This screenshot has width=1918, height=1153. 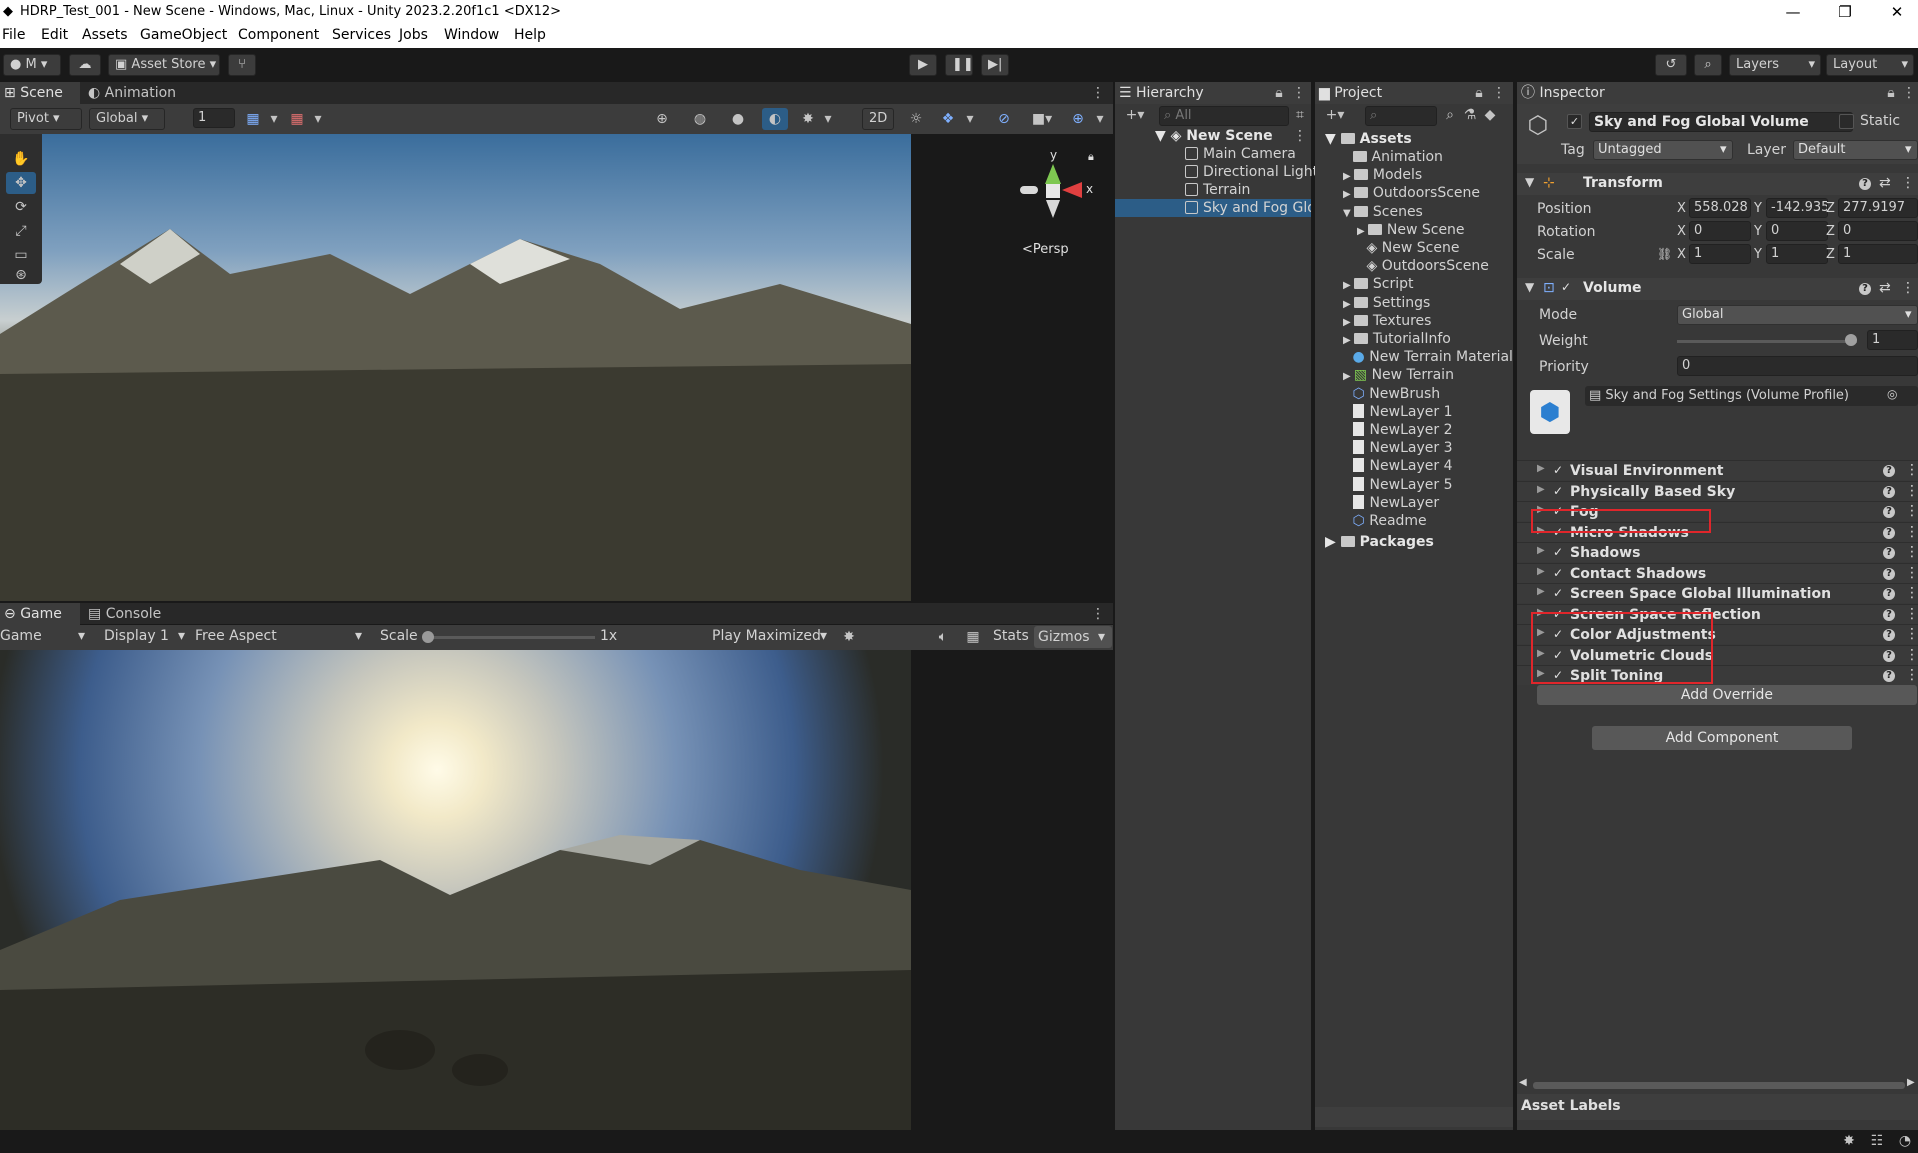 What do you see at coordinates (1428, 357) in the screenshot?
I see `project-item: ● New Terrain Material` at bounding box center [1428, 357].